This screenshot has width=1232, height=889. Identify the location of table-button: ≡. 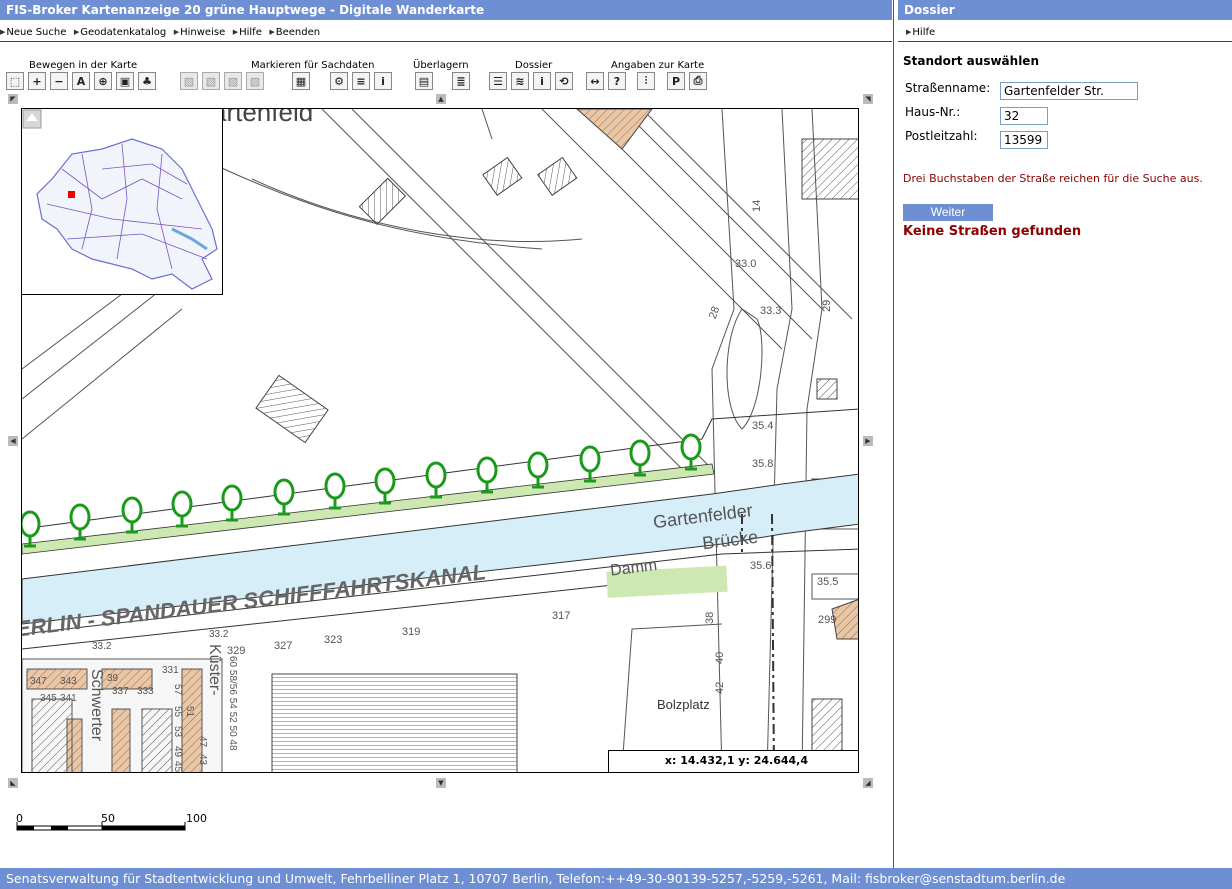
(361, 81).